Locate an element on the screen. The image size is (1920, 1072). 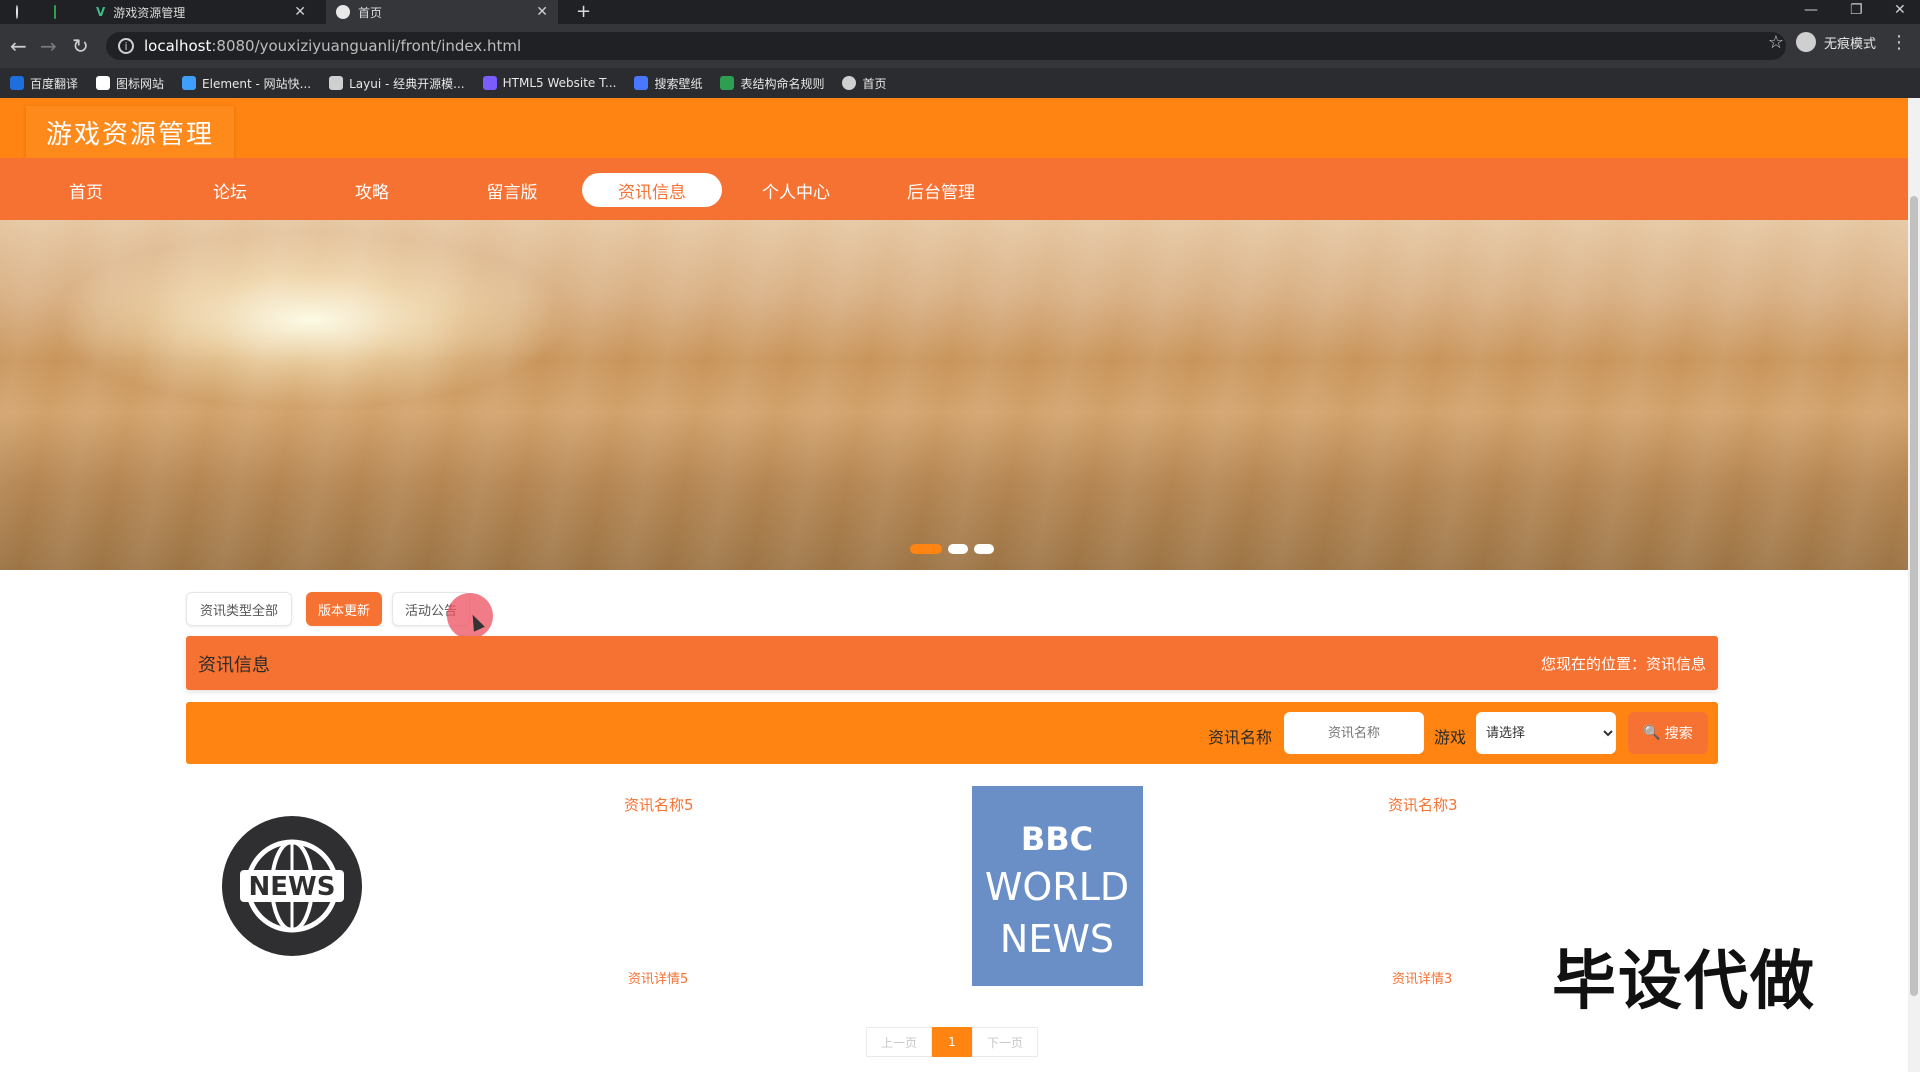
html5-icon is located at coordinates (489, 83).